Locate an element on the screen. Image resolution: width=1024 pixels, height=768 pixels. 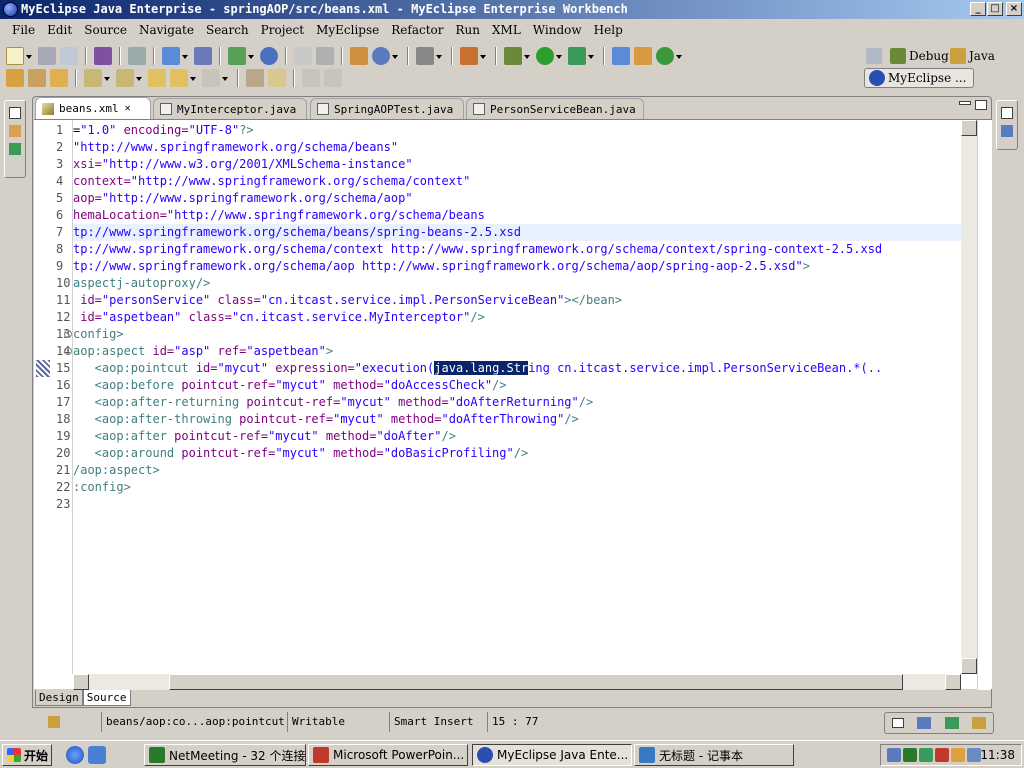
package-icon is located at coordinates (103, 56).